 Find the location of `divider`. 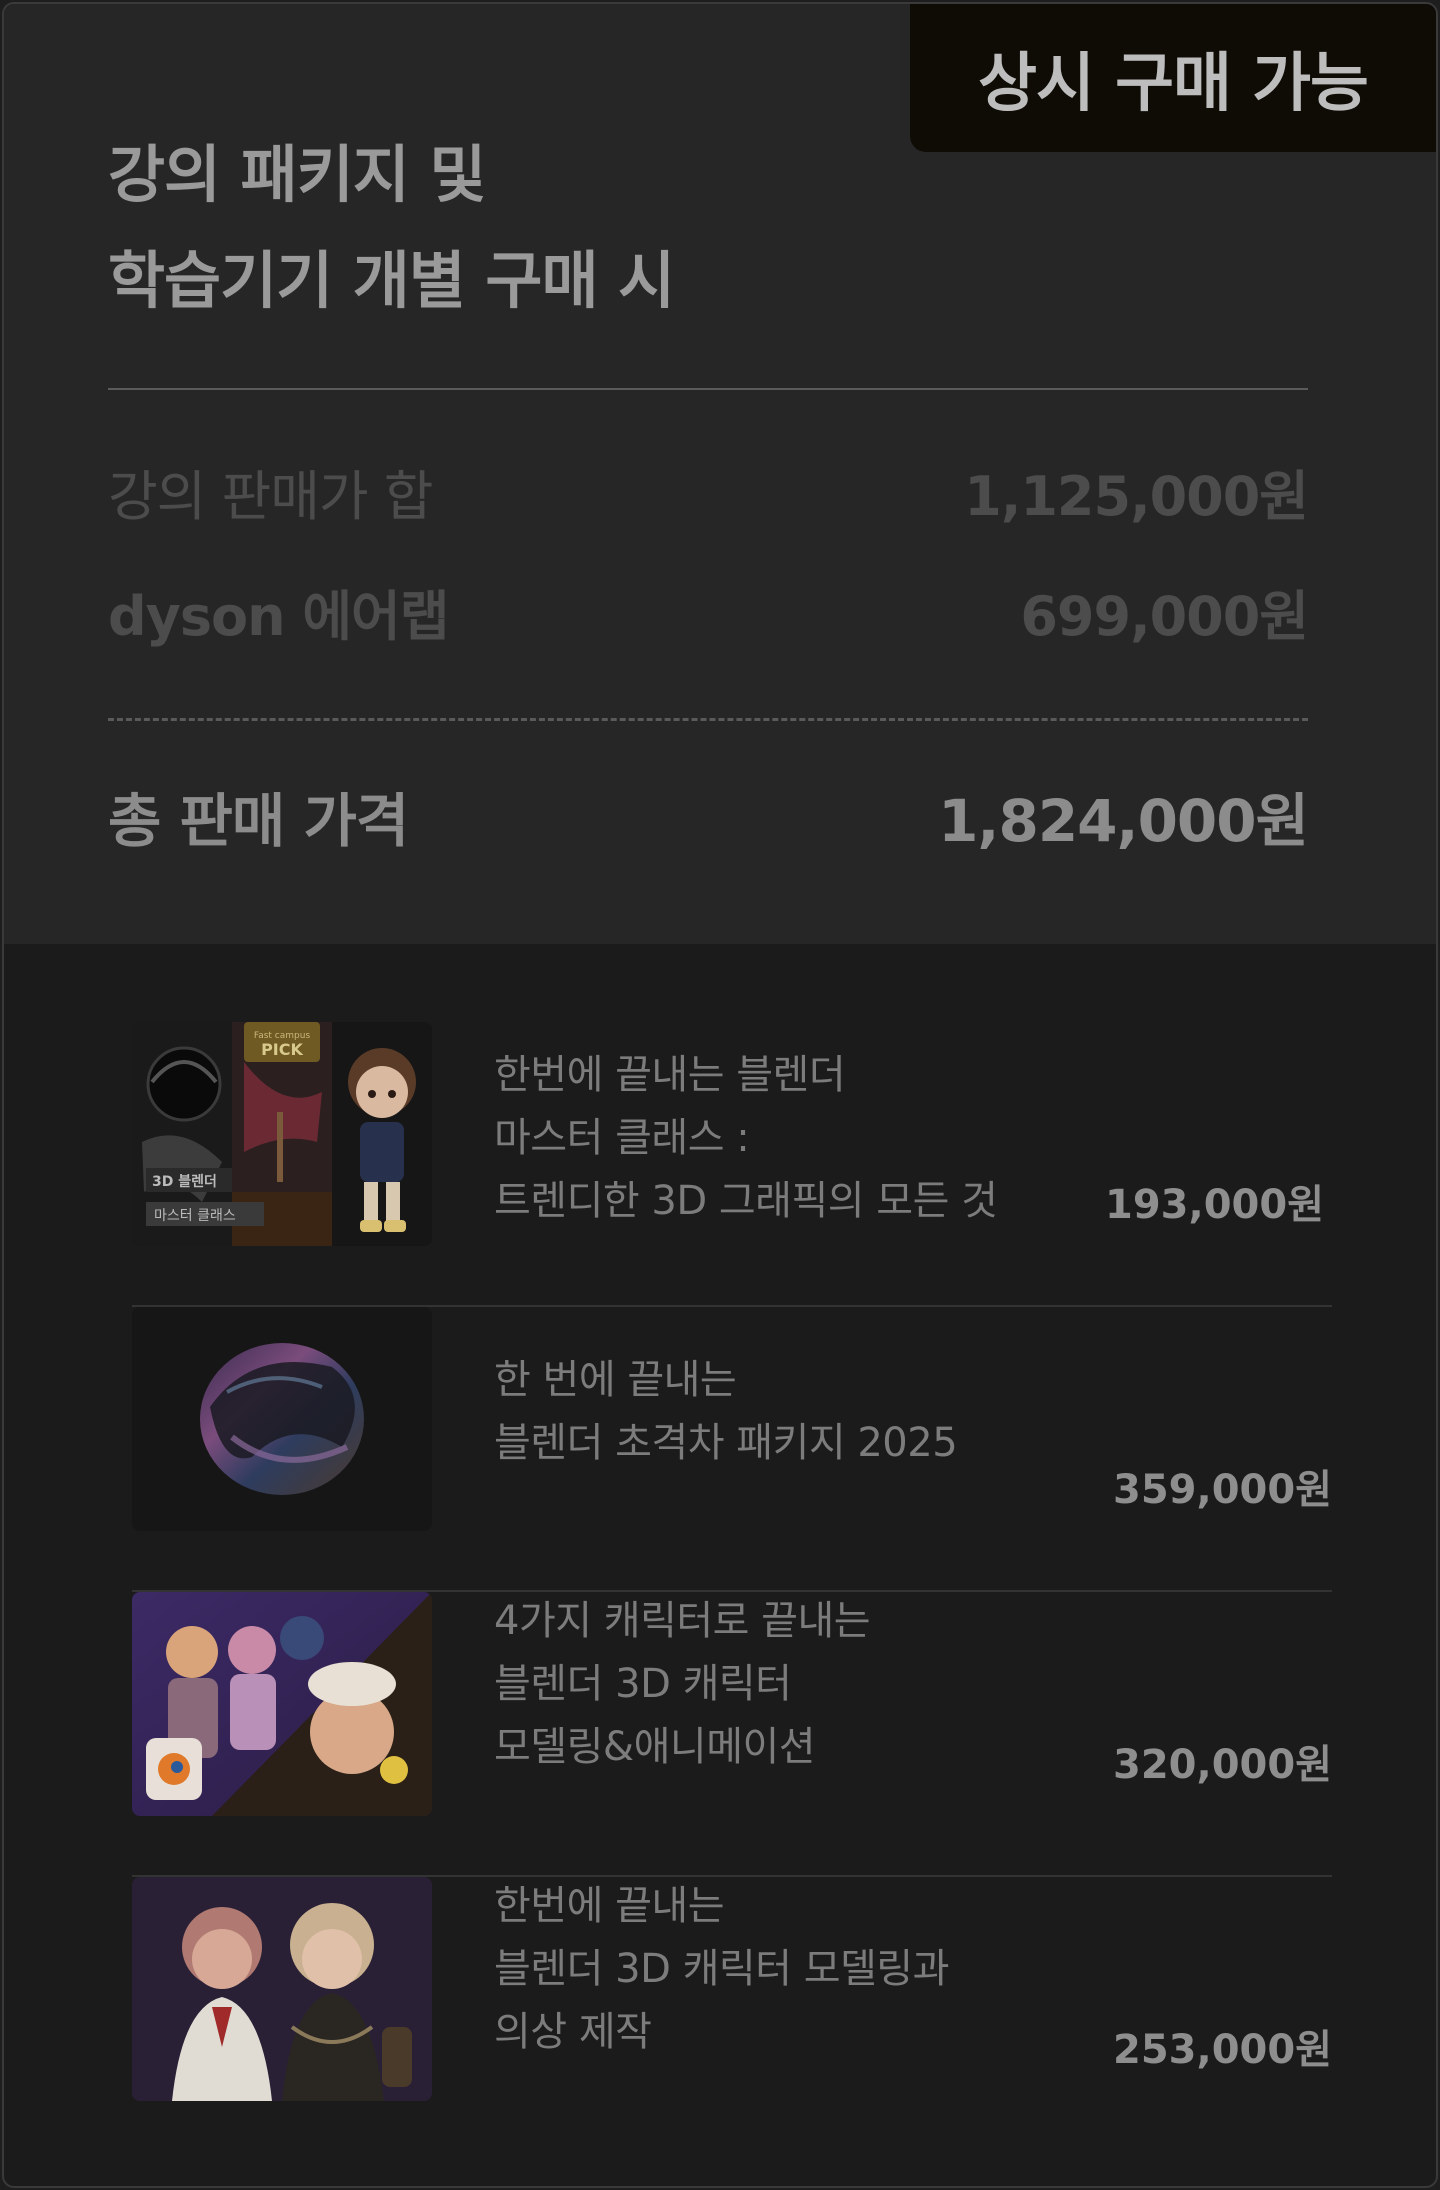

divider is located at coordinates (708, 389).